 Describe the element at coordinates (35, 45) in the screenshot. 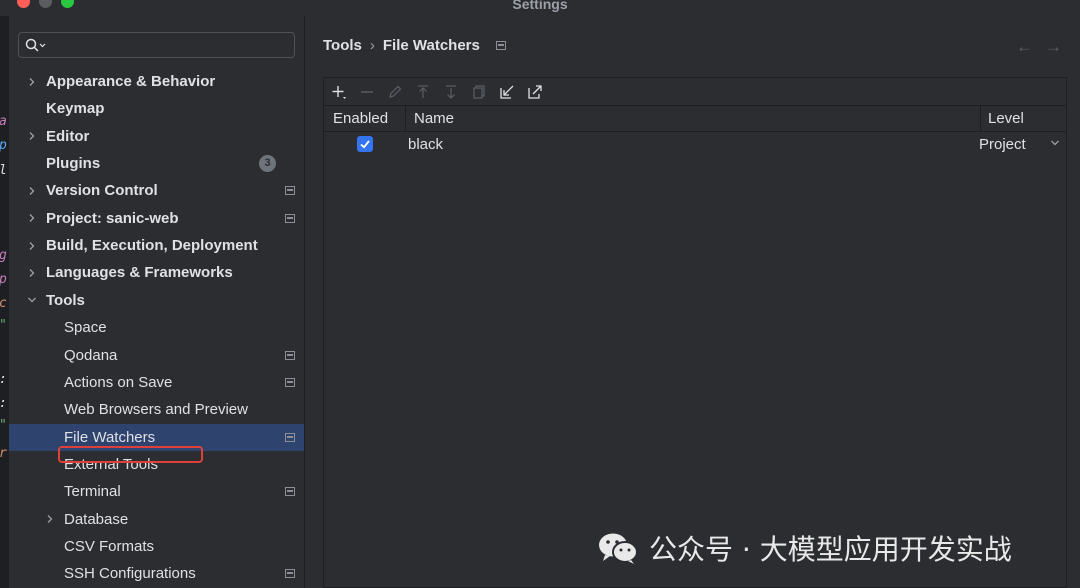

I see `search-icon` at that location.